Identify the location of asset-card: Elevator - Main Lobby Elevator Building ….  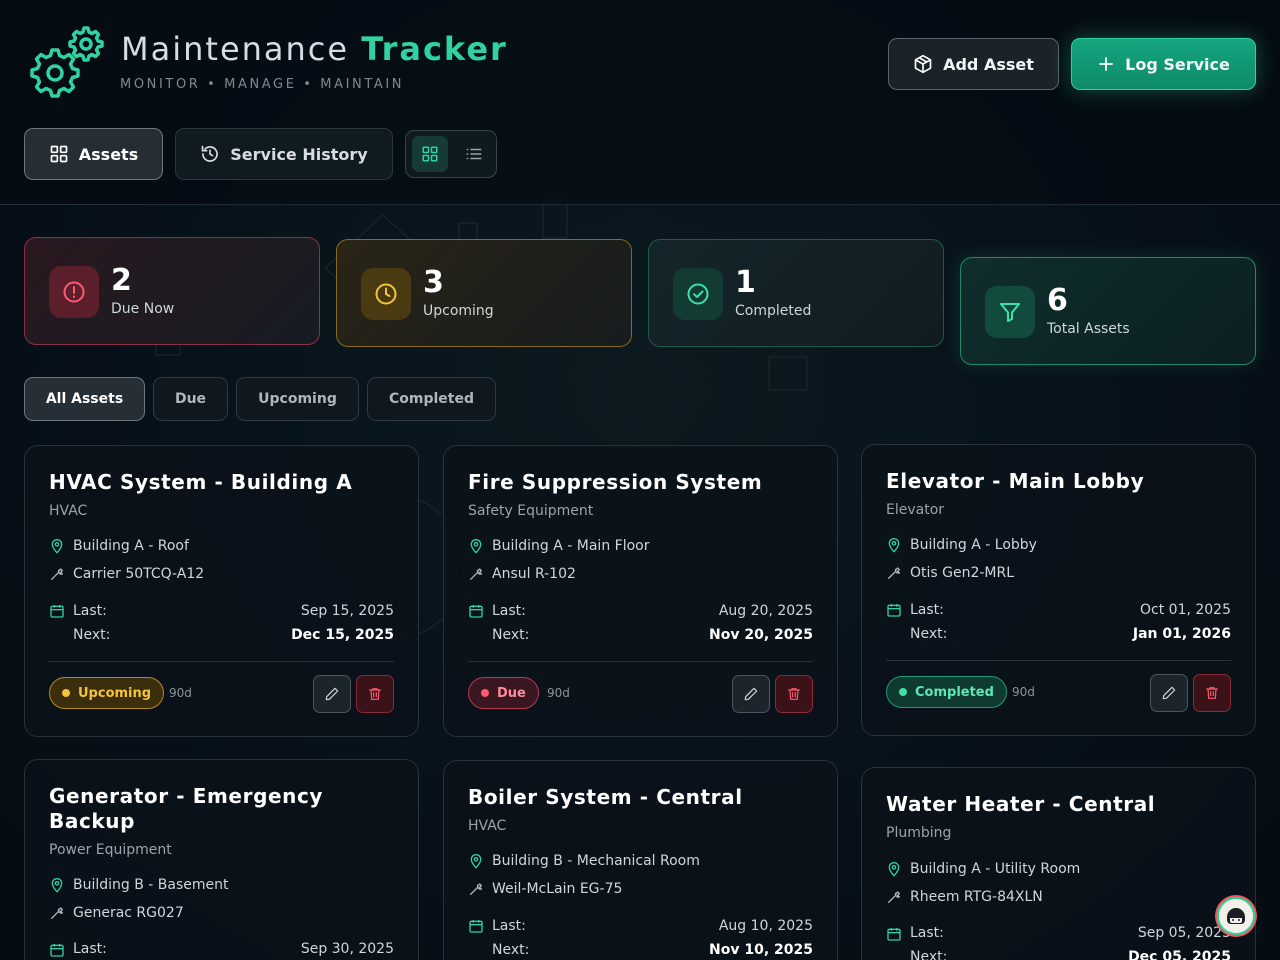
(1058, 590).